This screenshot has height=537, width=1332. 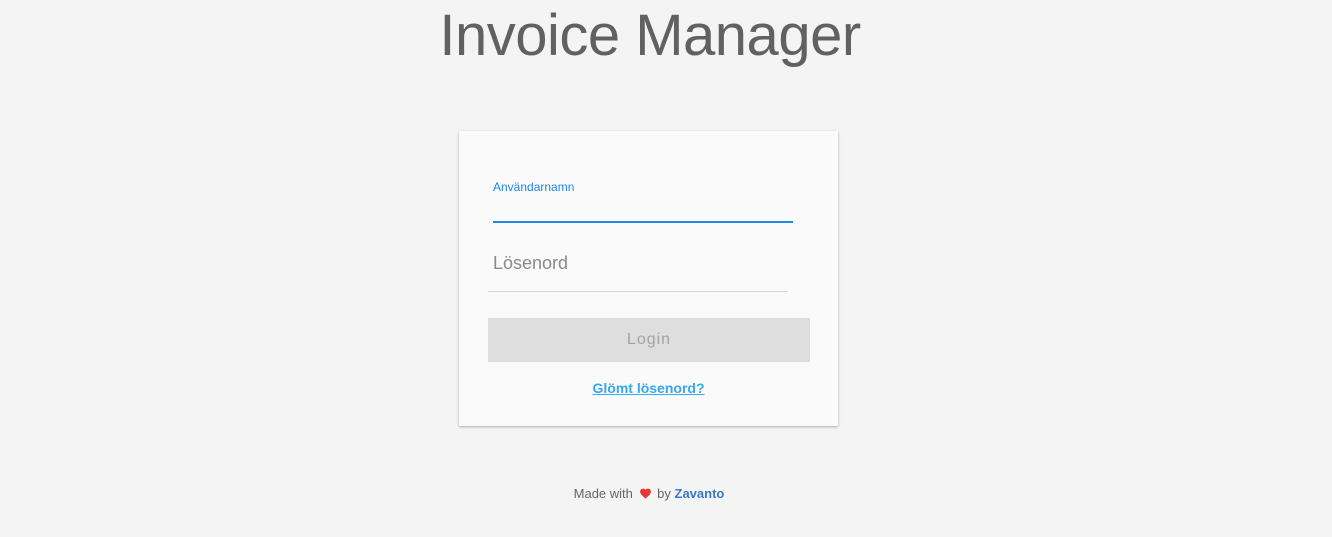 I want to click on password-field, so click(x=638, y=268).